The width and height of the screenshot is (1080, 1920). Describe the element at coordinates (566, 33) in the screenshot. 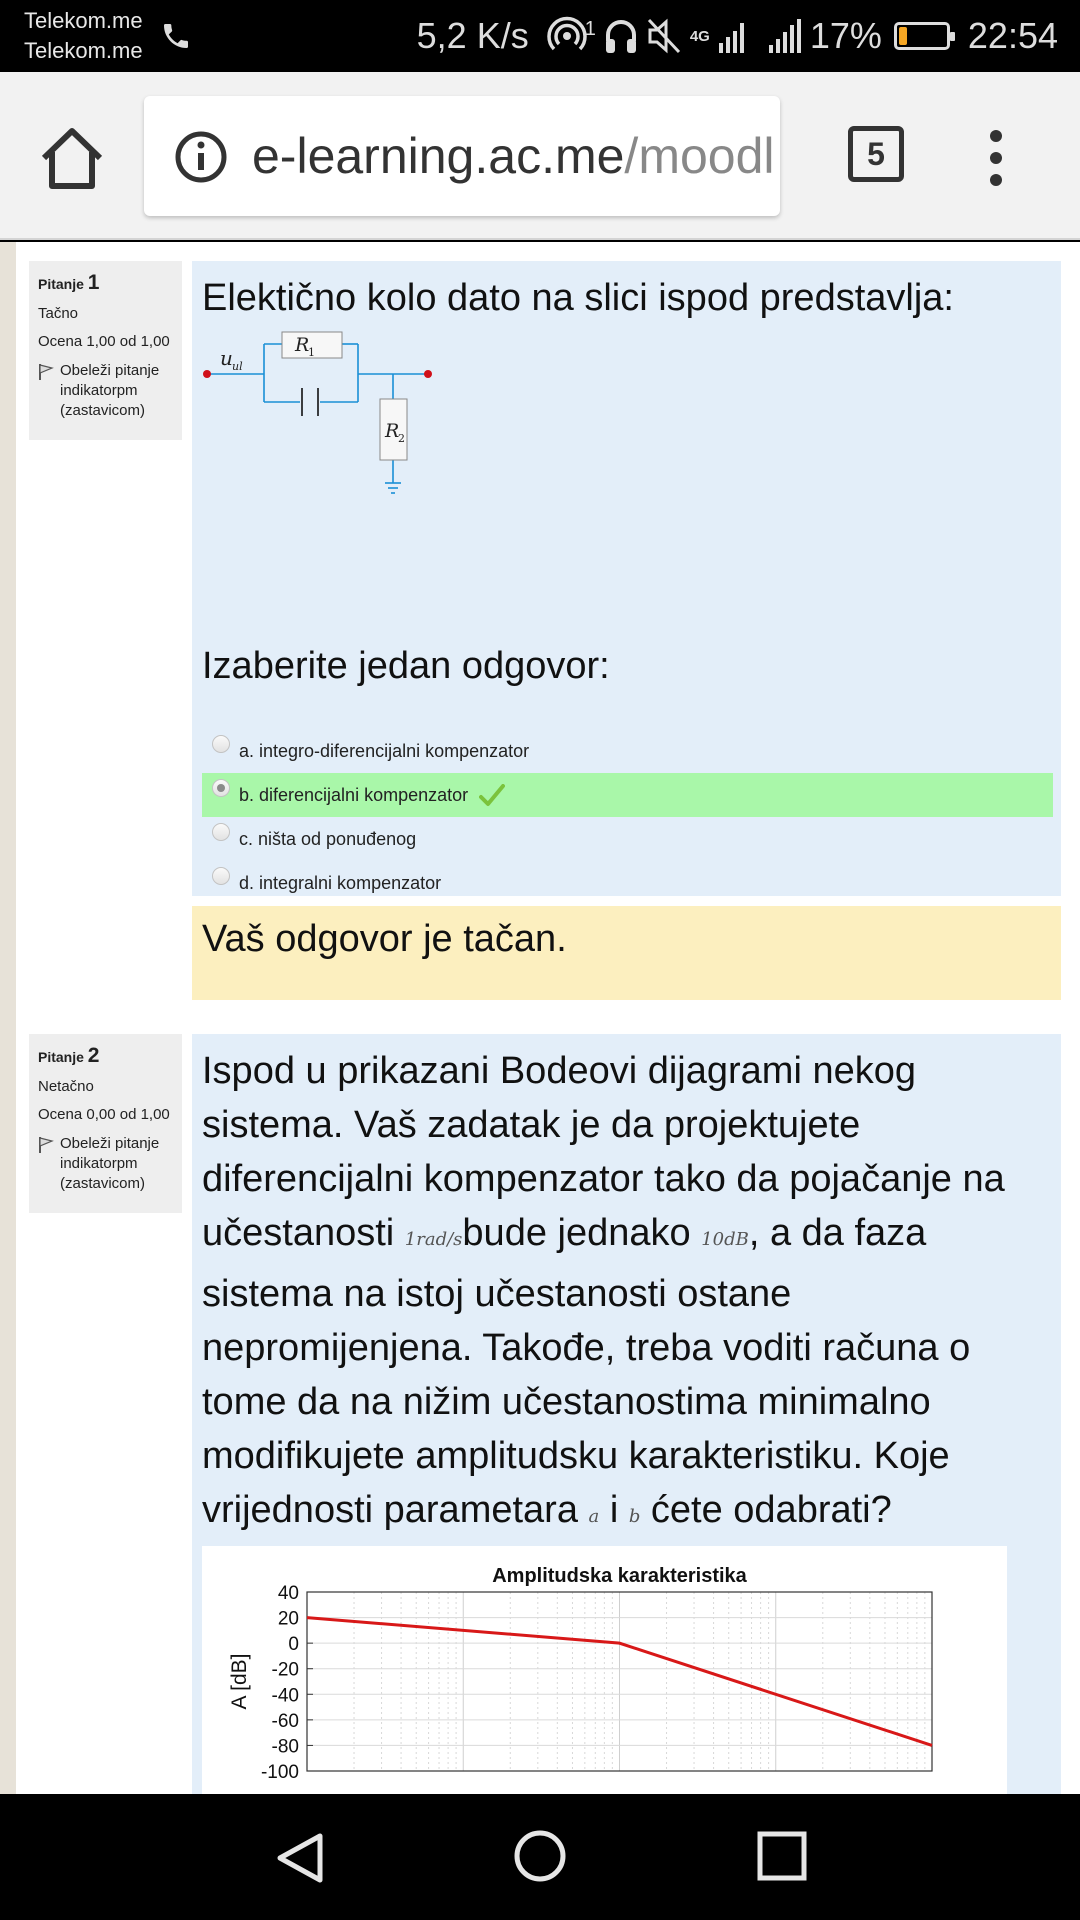

I see `hotspot-icon` at that location.